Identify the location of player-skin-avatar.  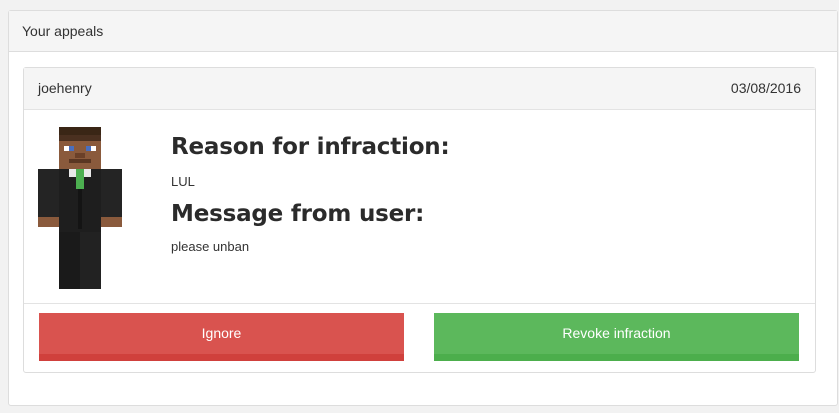
(80, 208).